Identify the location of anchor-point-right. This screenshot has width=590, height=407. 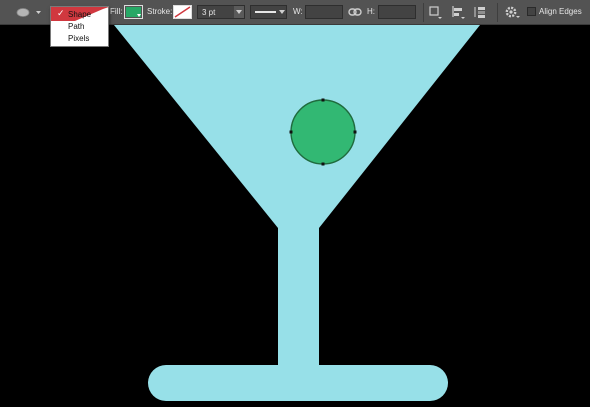
(355, 132).